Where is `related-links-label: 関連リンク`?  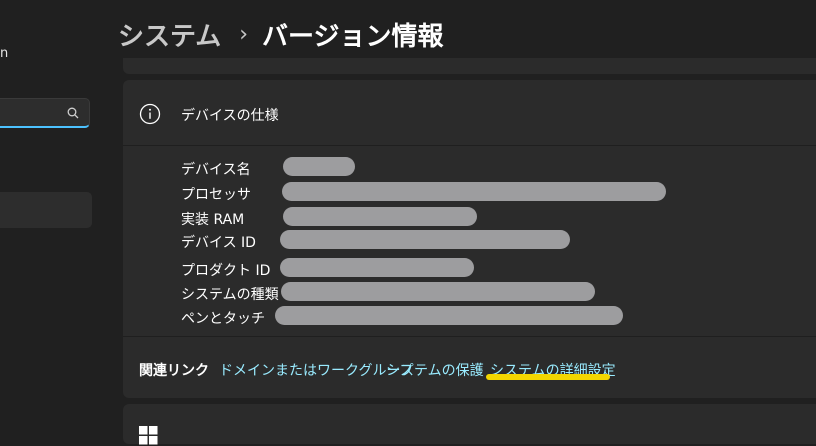
related-links-label: 関連リンク is located at coordinates (174, 371).